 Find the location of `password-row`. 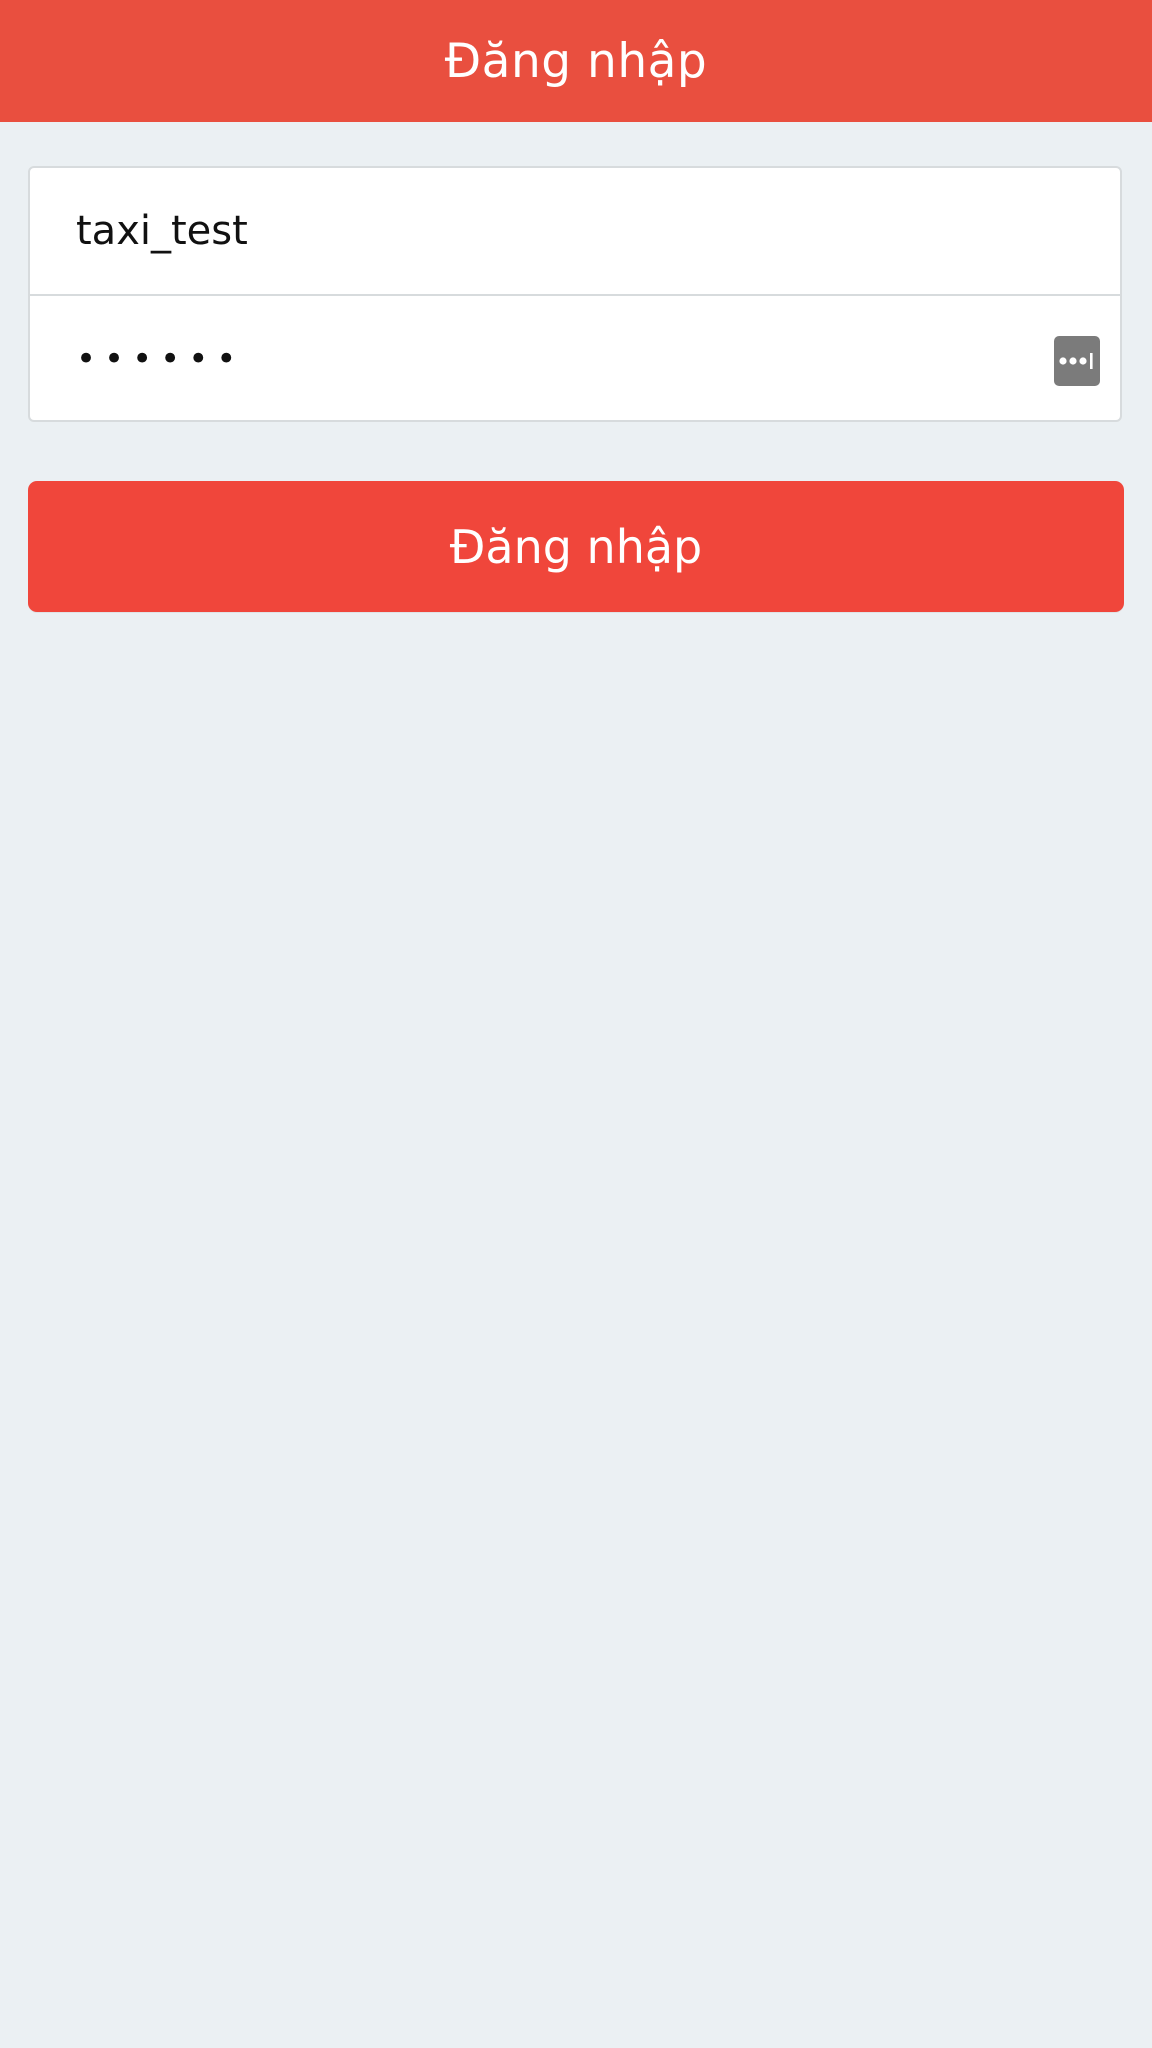

password-row is located at coordinates (575, 358).